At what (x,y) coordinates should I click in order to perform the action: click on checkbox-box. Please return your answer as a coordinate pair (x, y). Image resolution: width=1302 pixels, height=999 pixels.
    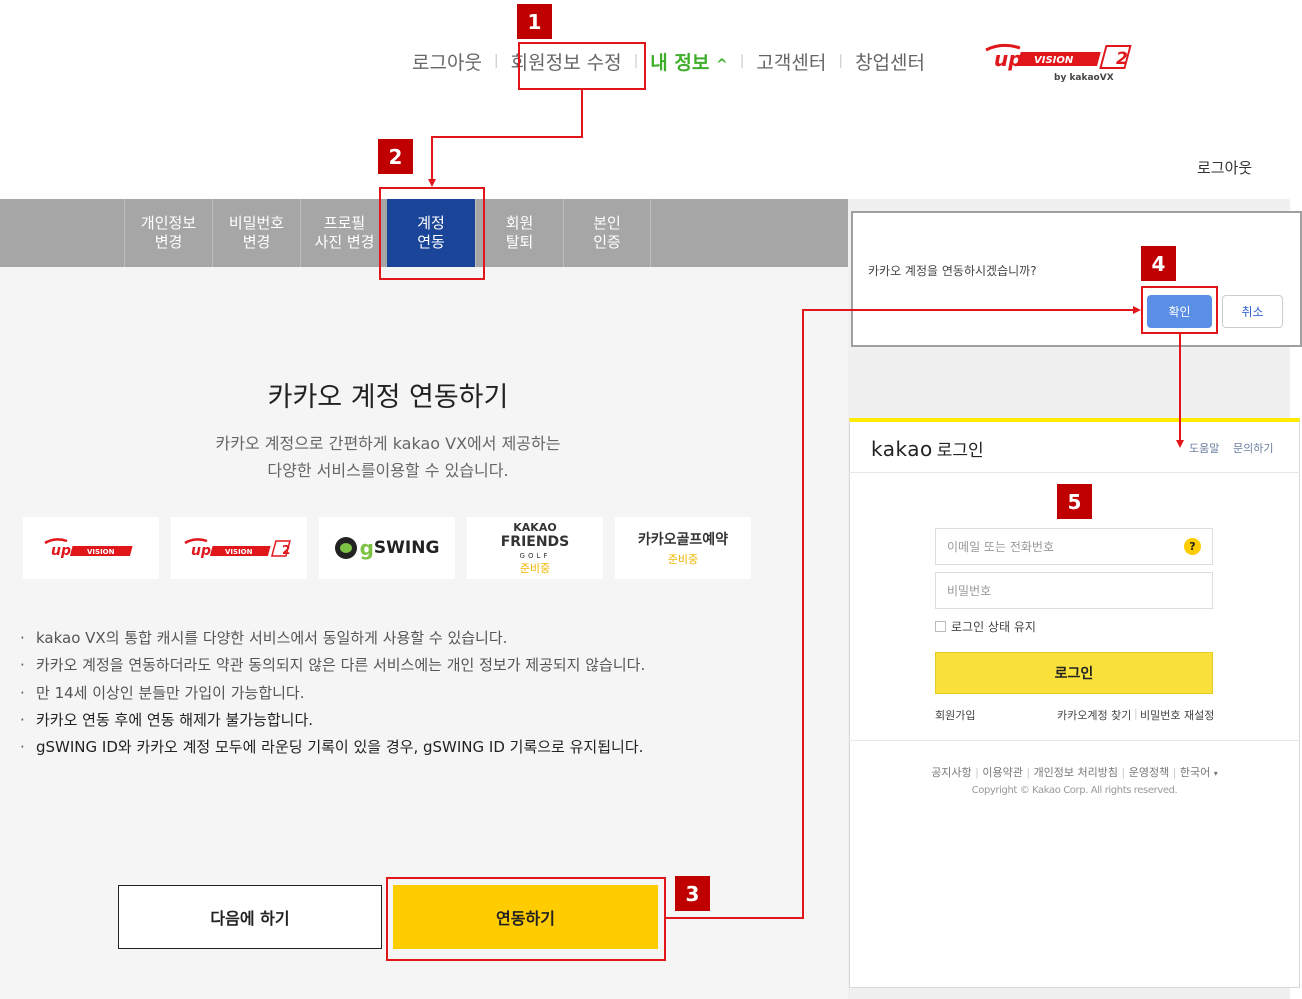
    Looking at the image, I should click on (940, 626).